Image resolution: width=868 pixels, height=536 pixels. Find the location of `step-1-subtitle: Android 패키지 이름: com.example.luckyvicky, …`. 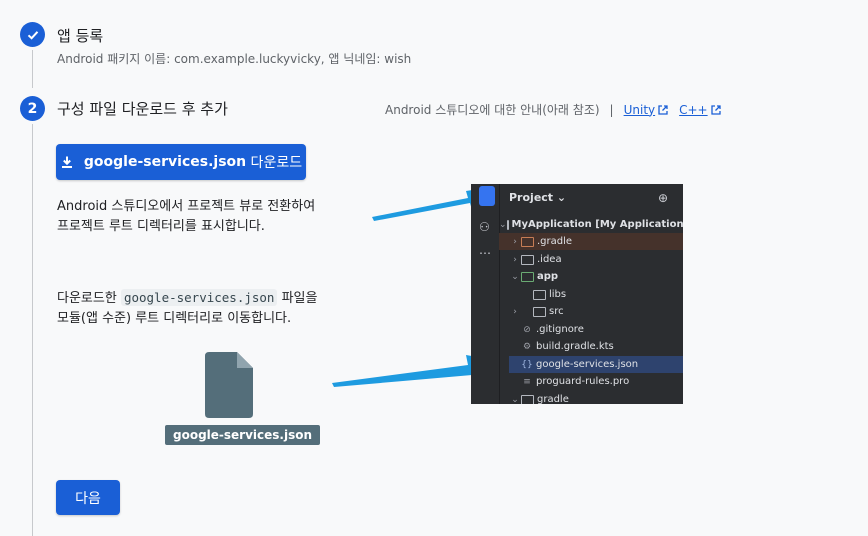

step-1-subtitle: Android 패키지 이름: com.example.luckyvicky, … is located at coordinates (234, 59).